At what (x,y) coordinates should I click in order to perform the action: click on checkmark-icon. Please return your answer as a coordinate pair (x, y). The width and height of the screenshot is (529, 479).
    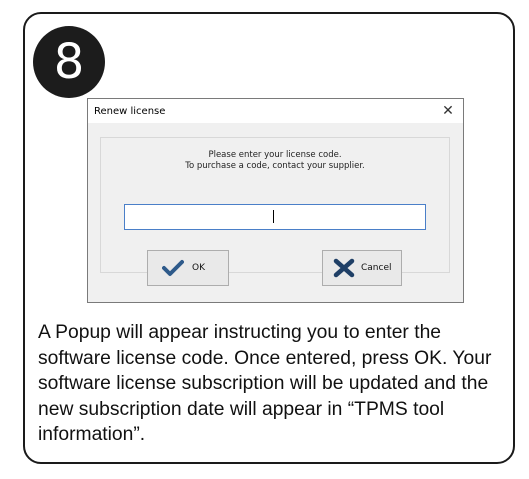
    Looking at the image, I should click on (173, 268).